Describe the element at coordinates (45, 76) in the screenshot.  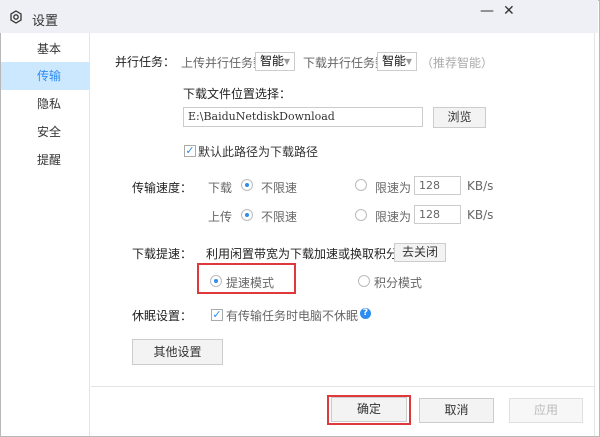
I see `sidebar-item-transfer: 传输` at that location.